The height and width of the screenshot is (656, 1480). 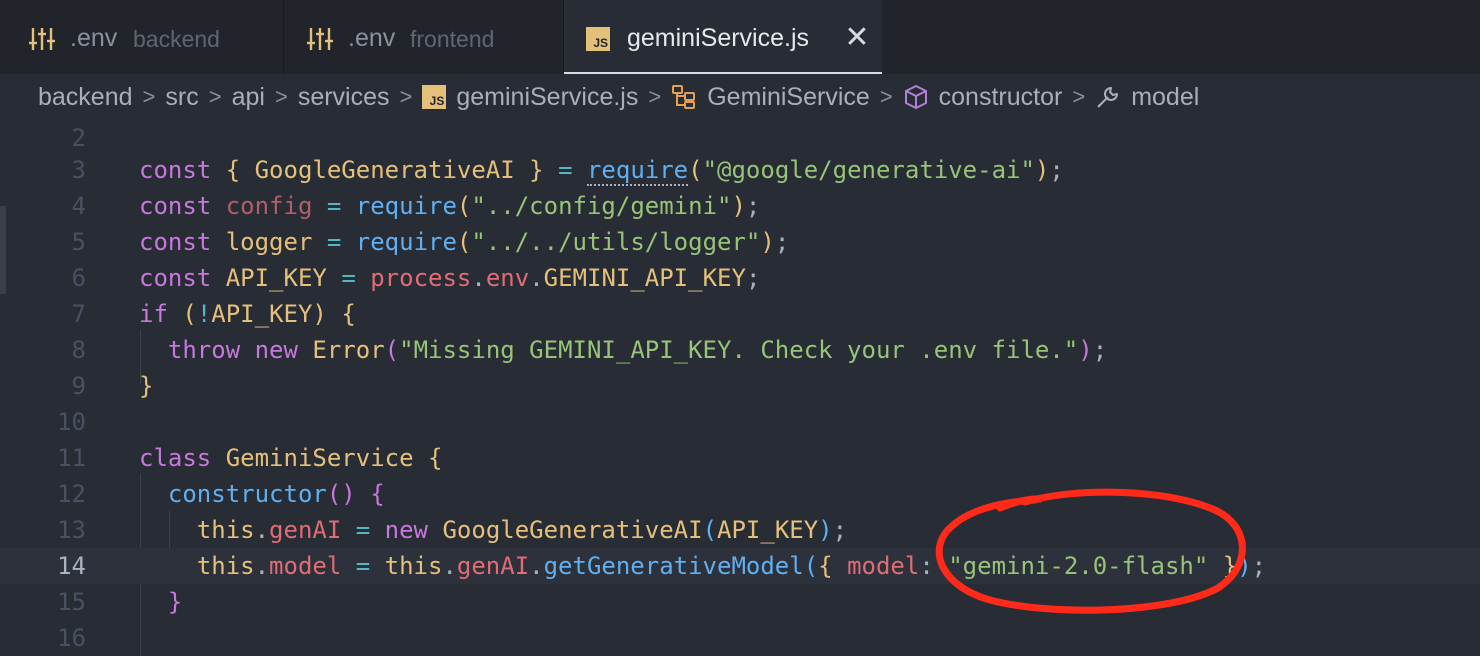 What do you see at coordinates (78, 170) in the screenshot?
I see `line-number: 3` at bounding box center [78, 170].